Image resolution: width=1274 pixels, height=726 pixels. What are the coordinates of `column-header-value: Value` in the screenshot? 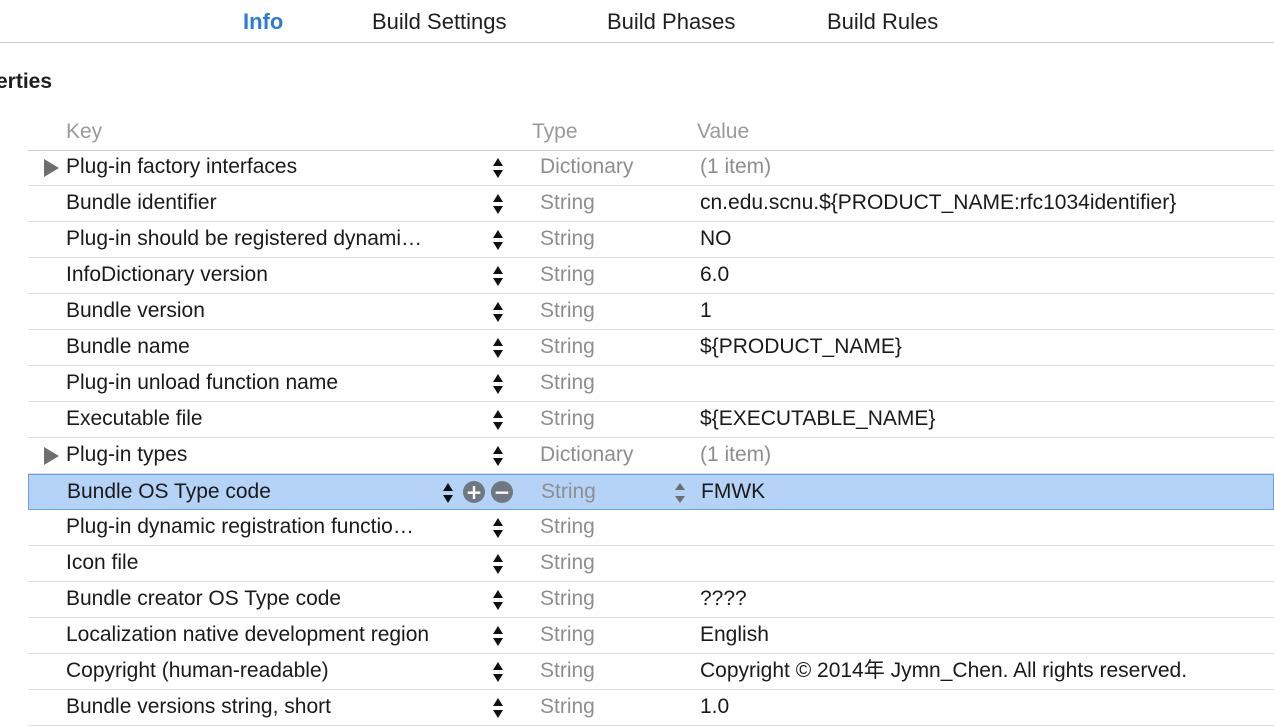 It's located at (723, 132).